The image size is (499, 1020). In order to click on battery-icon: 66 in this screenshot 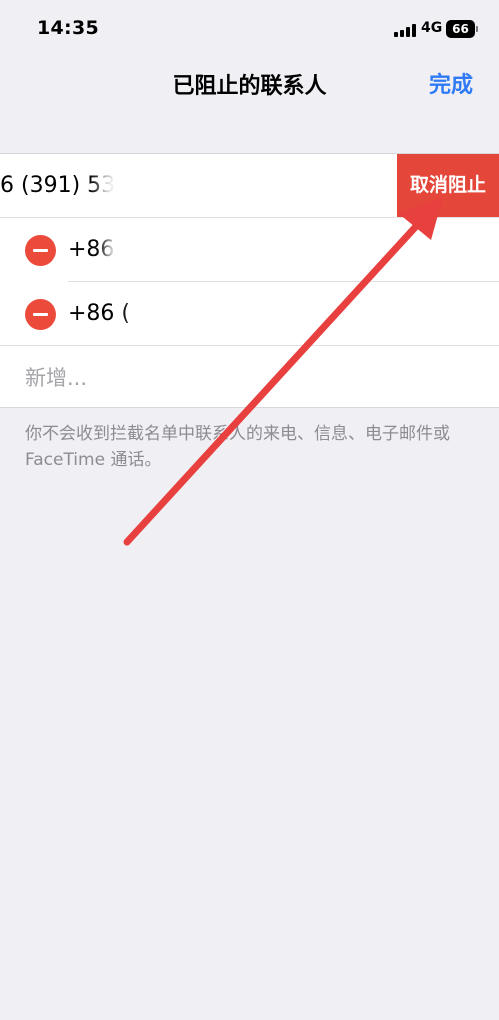, I will do `click(460, 29)`.